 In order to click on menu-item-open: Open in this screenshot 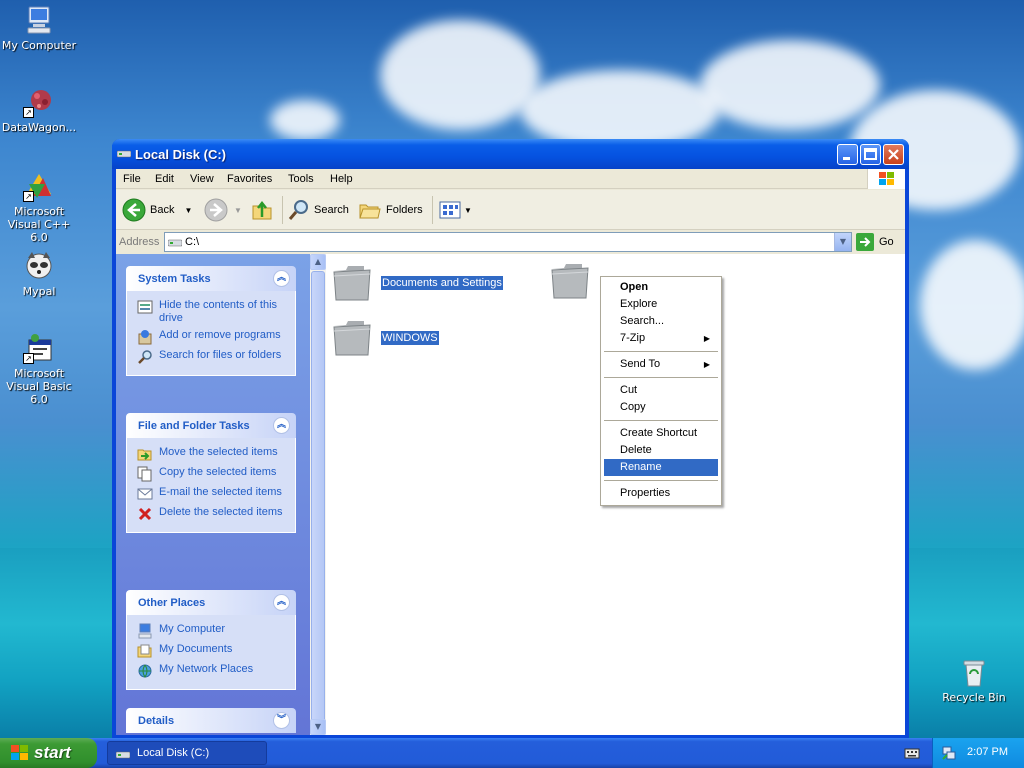, I will do `click(661, 287)`.